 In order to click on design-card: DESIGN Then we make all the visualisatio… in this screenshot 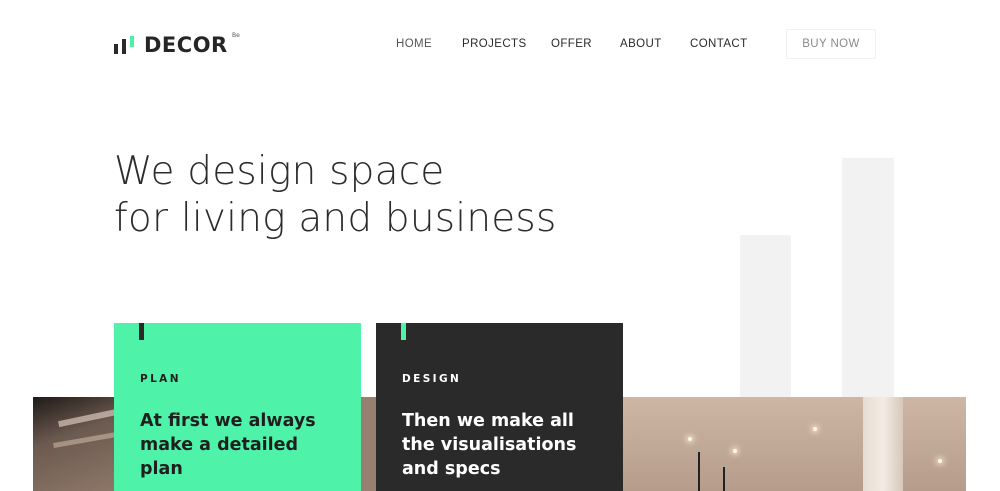, I will do `click(499, 407)`.